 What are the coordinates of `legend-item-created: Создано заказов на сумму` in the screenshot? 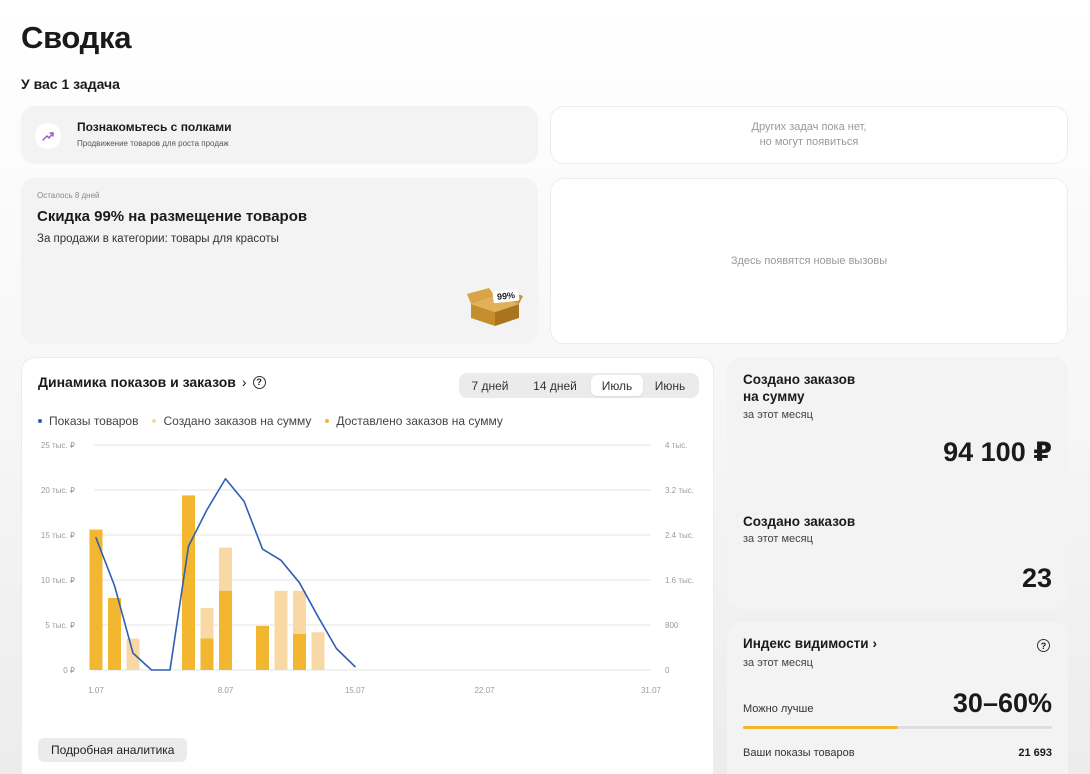 It's located at (231, 421).